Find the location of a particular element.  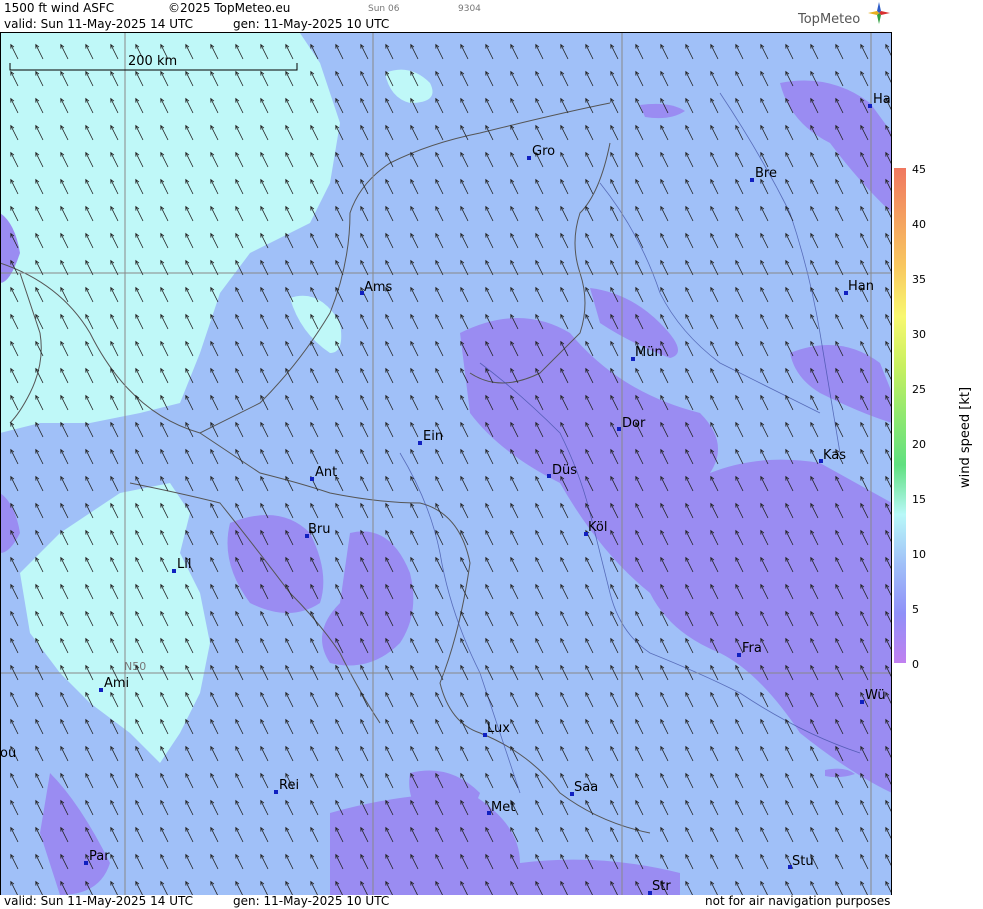

city-label: Bru is located at coordinates (319, 529).